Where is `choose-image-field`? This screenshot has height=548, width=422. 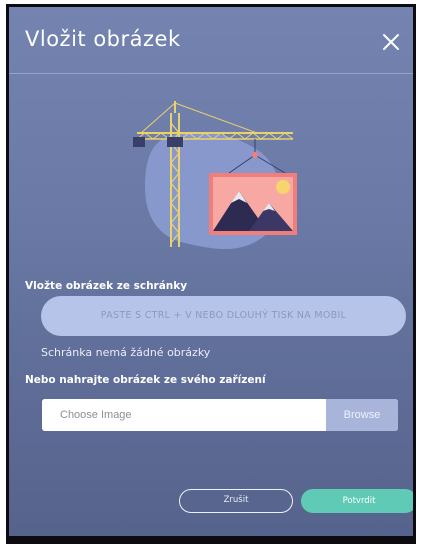 choose-image-field is located at coordinates (184, 415).